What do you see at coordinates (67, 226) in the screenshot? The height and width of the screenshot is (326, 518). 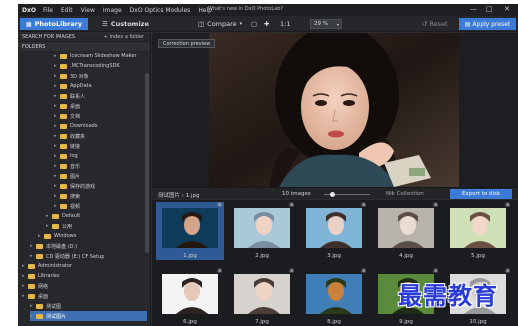 I see `folder-label: 公用` at bounding box center [67, 226].